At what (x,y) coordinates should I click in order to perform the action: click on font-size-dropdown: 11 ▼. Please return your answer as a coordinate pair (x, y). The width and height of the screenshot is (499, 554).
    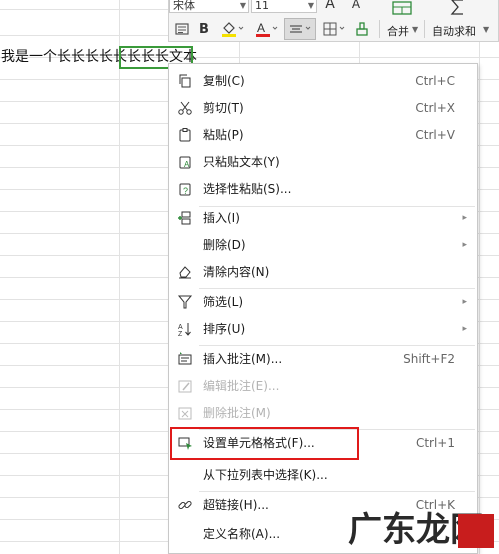
    Looking at the image, I should click on (284, 6).